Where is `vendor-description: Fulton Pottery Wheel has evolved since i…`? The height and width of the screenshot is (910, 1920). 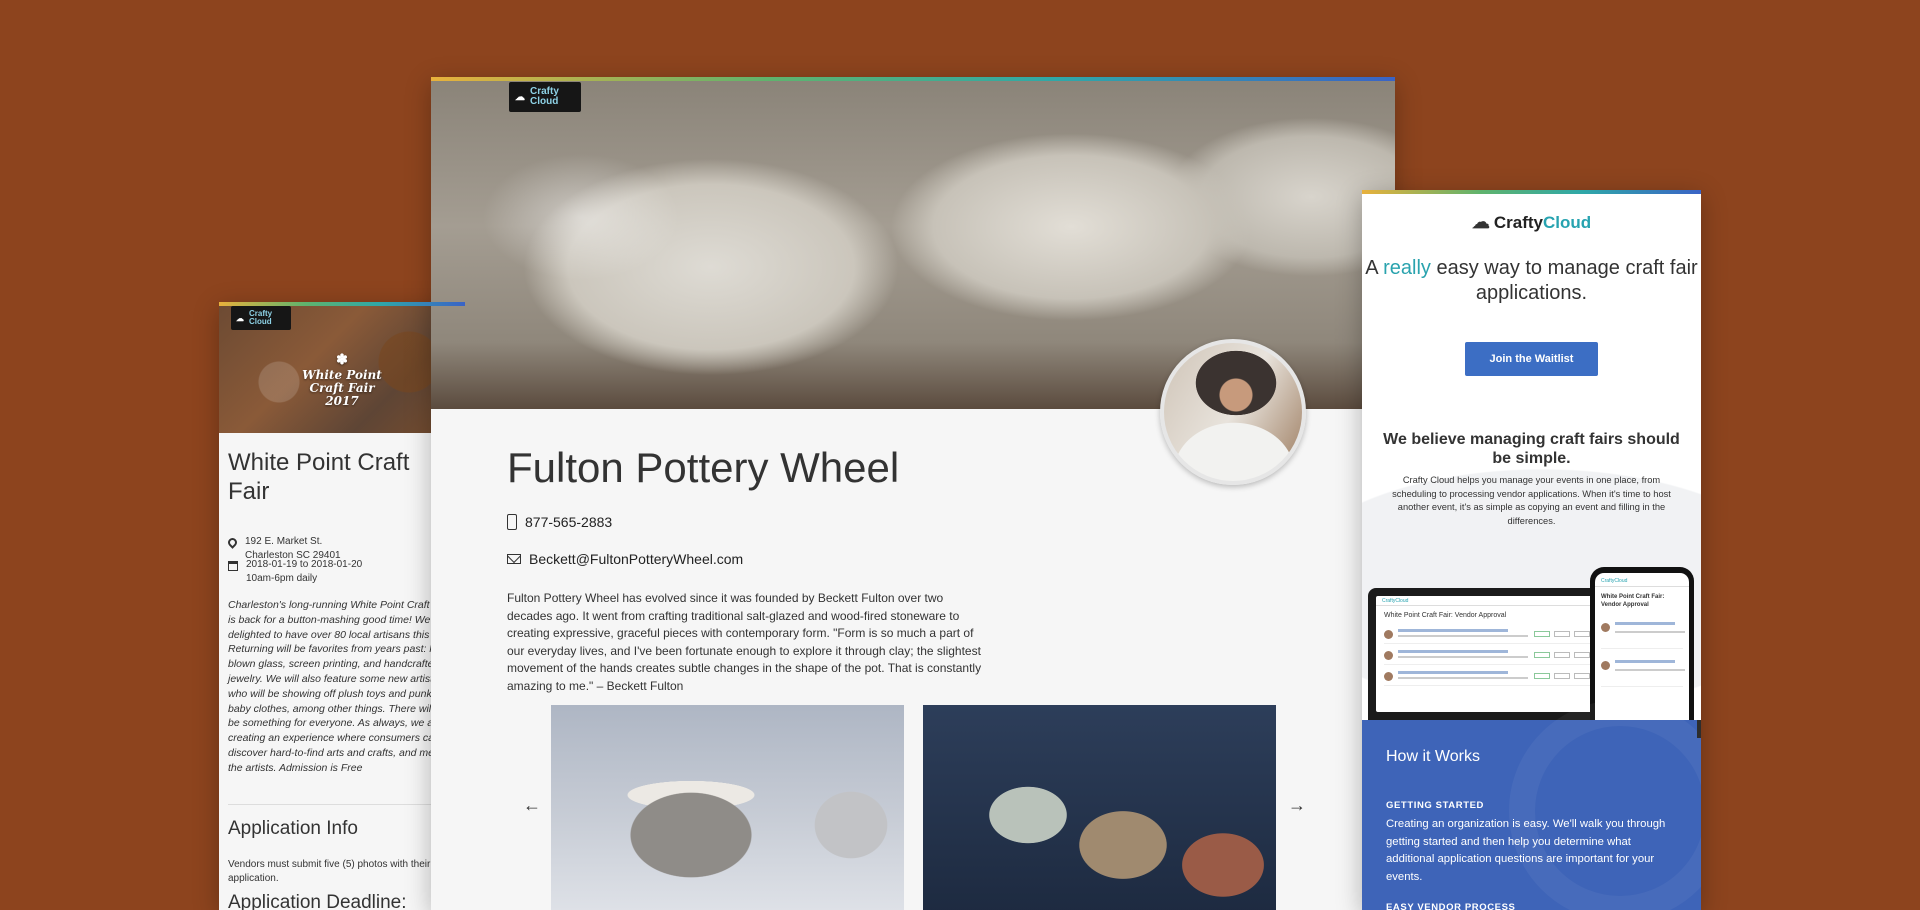
vendor-description: Fulton Pottery Wheel has evolved since i… is located at coordinates (744, 642).